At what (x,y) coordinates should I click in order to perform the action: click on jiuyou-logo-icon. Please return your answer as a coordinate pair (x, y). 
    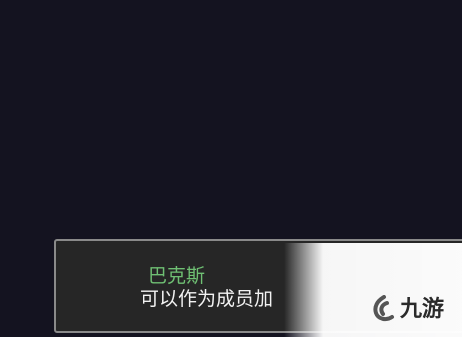
    Looking at the image, I should click on (383, 308).